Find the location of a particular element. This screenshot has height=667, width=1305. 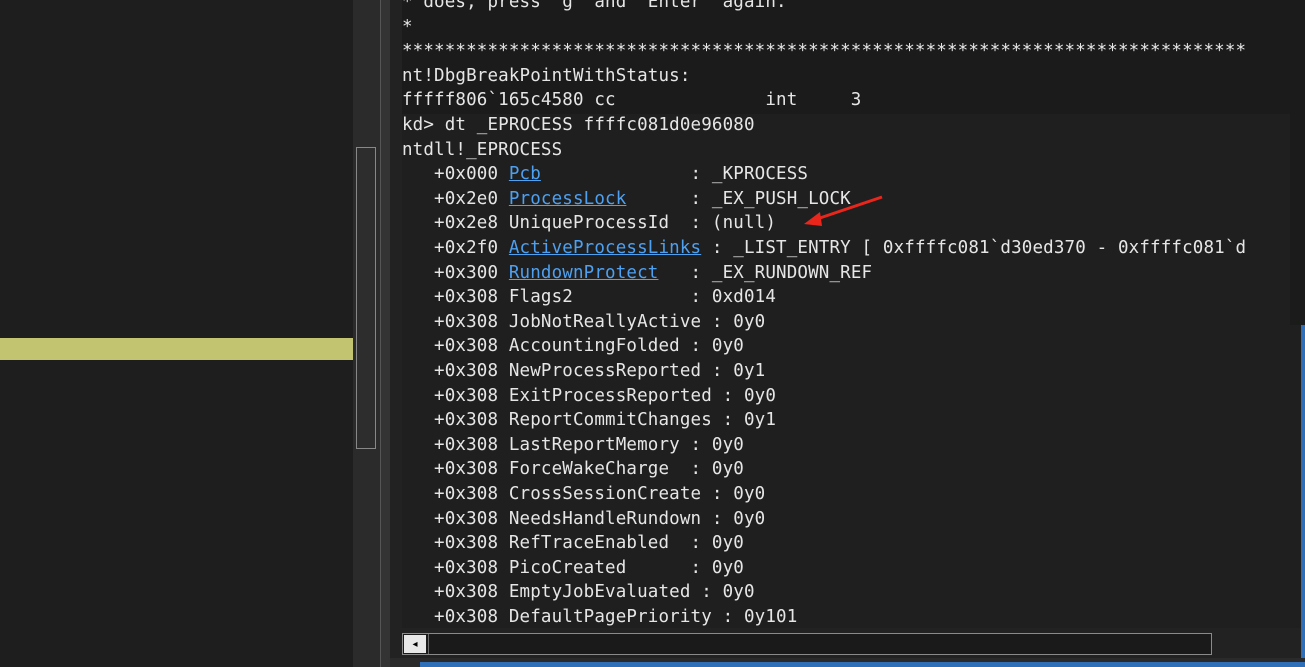

output-line: ntdll!_EPROCESS is located at coordinates (482, 149).